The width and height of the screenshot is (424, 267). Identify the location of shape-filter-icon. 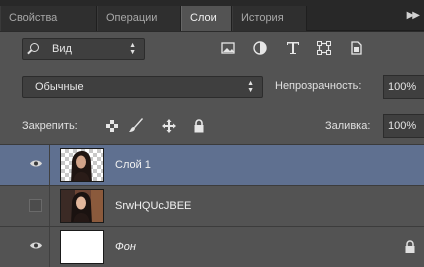
(324, 48).